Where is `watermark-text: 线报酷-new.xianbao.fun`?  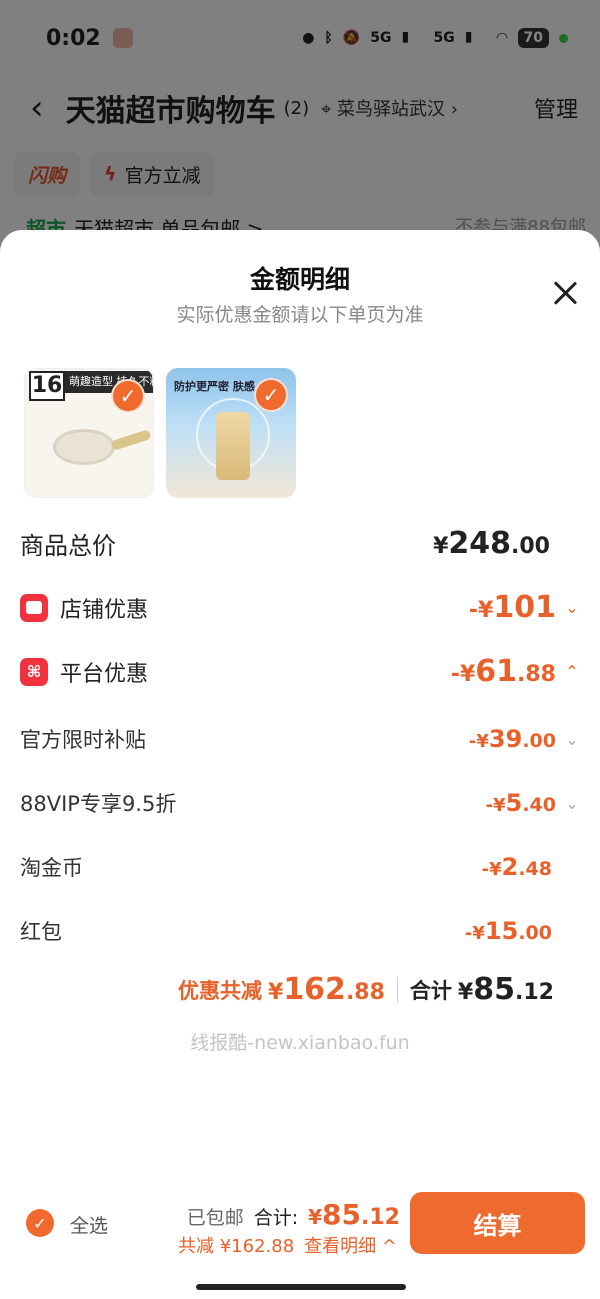
watermark-text: 线报酷-new.xianbao.fun is located at coordinates (300, 1043).